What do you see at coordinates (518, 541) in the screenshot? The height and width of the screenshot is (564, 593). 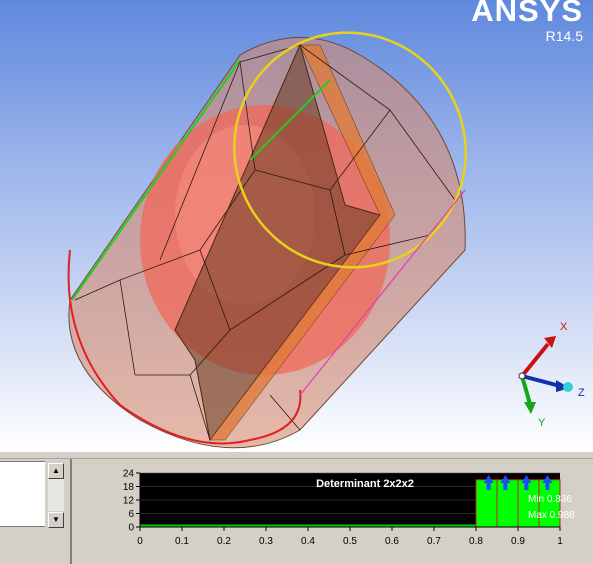 I see `x-tick-label: 0.9` at bounding box center [518, 541].